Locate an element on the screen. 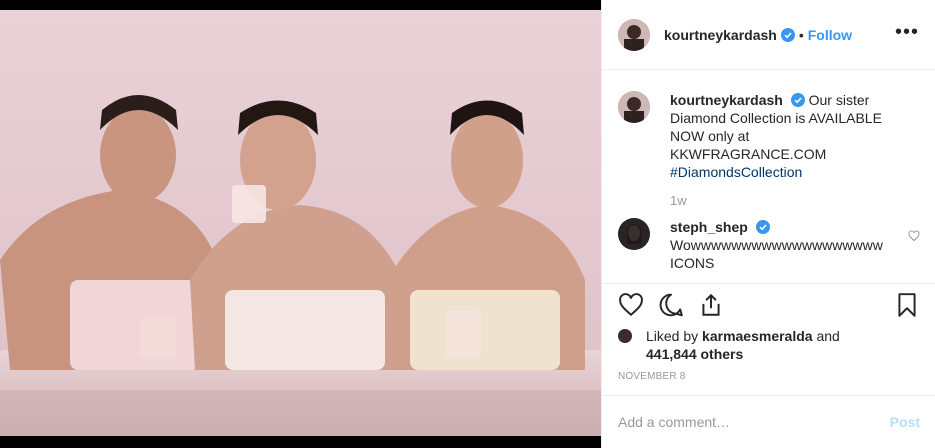 The image size is (935, 448). comment-input is located at coordinates (754, 422).